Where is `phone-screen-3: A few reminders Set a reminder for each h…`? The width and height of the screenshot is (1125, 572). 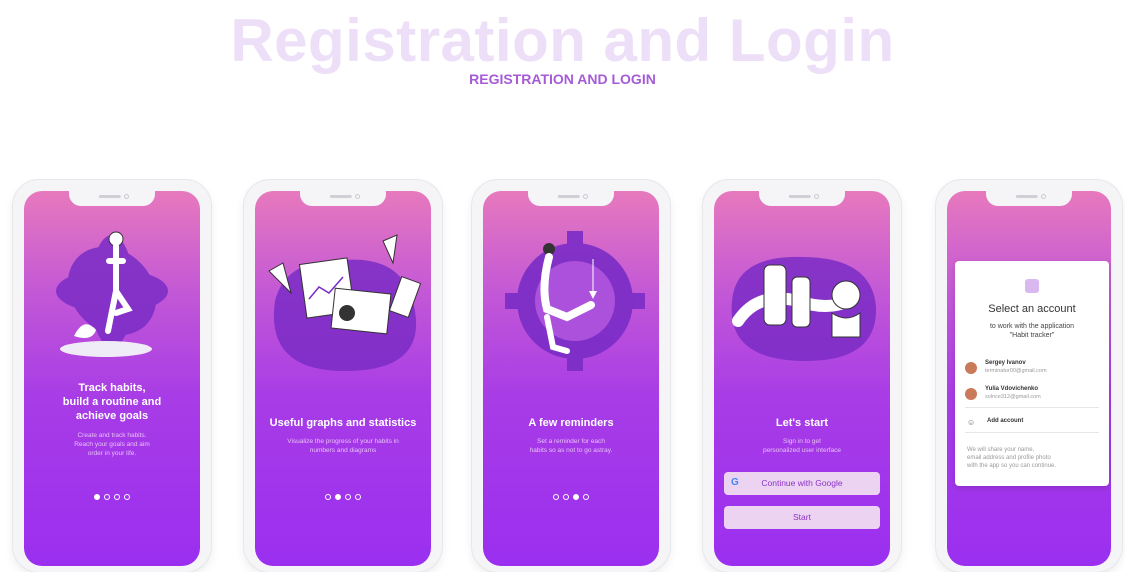 phone-screen-3: A few reminders Set a reminder for each h… is located at coordinates (571, 376).